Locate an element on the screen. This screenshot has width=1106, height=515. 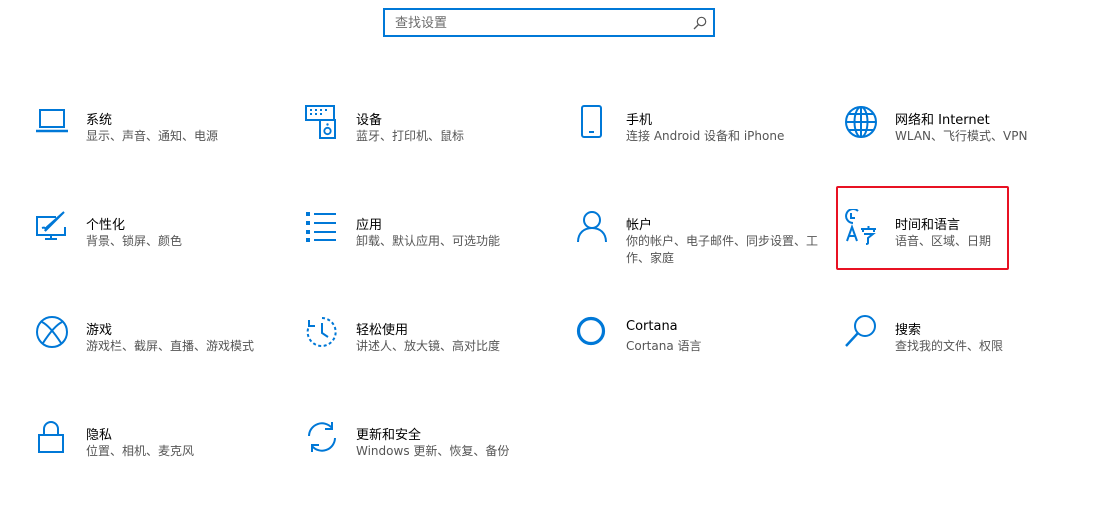
tile-description: Windows 更新、恢复、备份 is located at coordinates (433, 451).